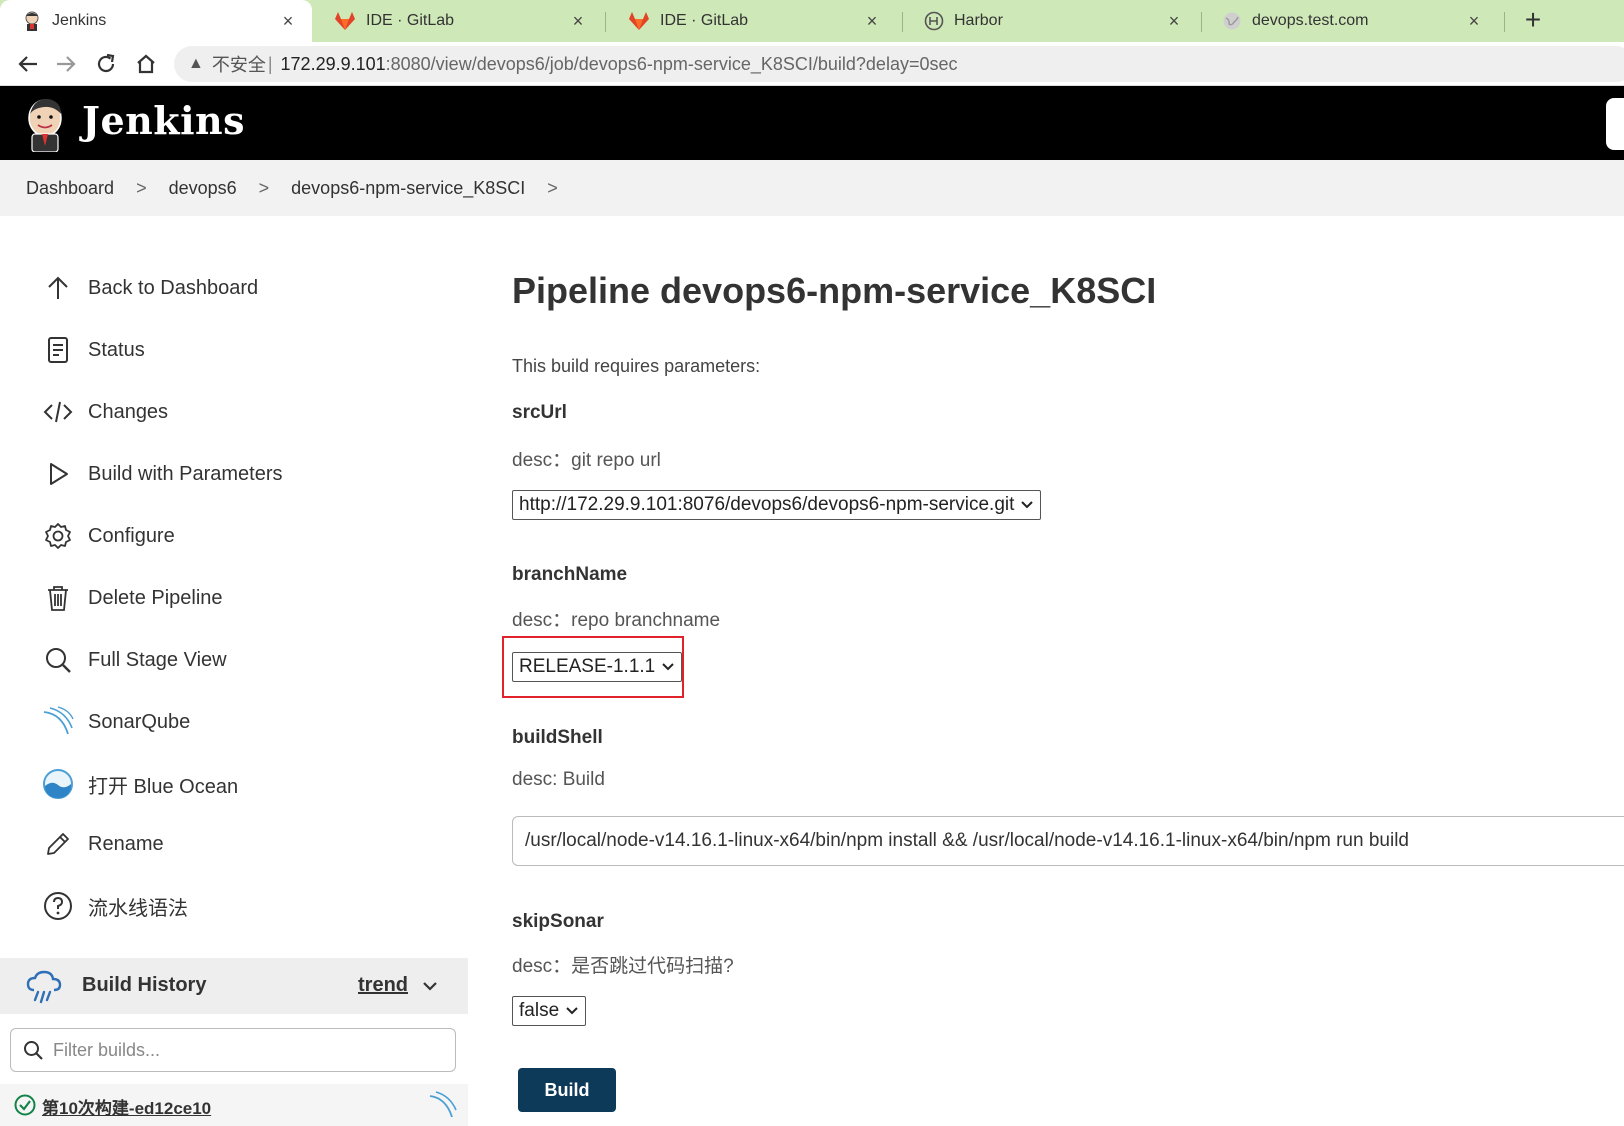 The width and height of the screenshot is (1624, 1126). I want to click on sidebar-item-label: 打开 Blue Ocean, so click(163, 786).